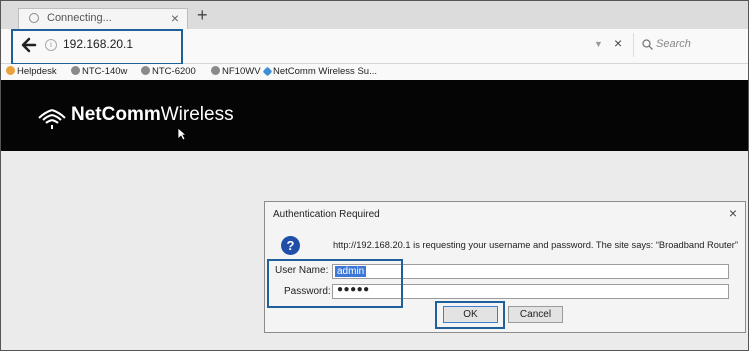  What do you see at coordinates (152, 114) in the screenshot?
I see `netcomm-brand: NetCommWireless` at bounding box center [152, 114].